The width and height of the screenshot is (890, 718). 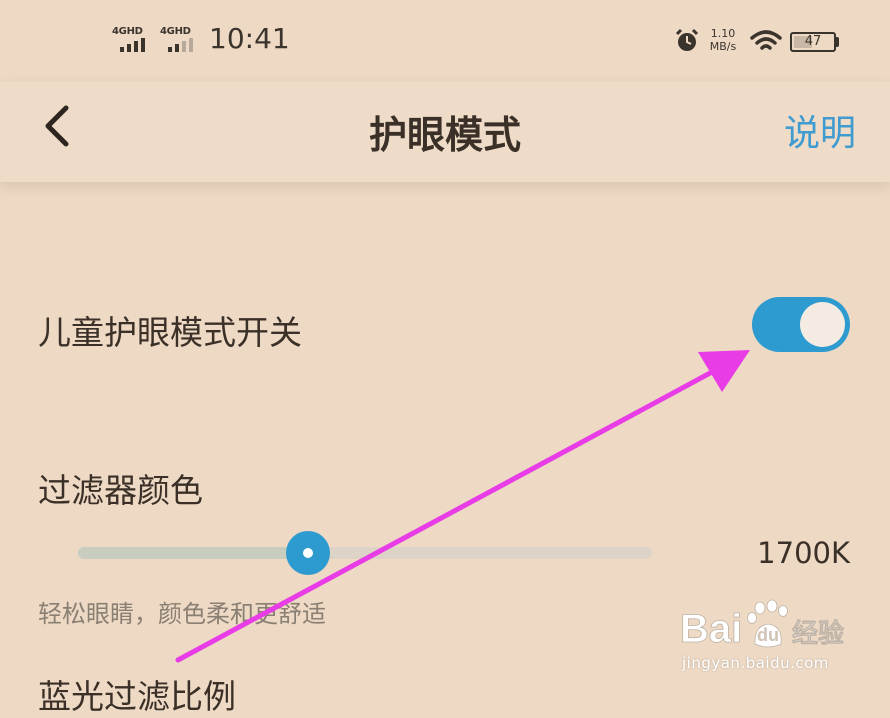 What do you see at coordinates (723, 33) in the screenshot?
I see `network-speed-value: 1.10` at bounding box center [723, 33].